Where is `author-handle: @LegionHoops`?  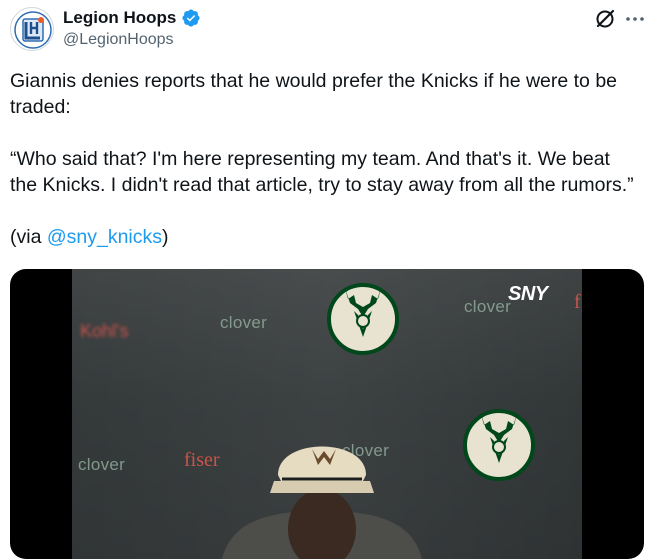
author-handle: @LegionHoops is located at coordinates (118, 40).